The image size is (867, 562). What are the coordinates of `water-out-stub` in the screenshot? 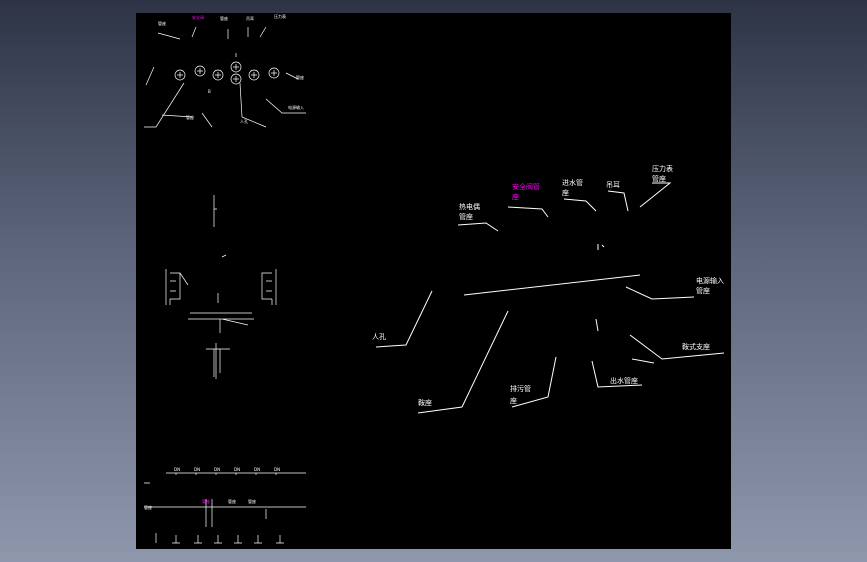 It's located at (597, 325).